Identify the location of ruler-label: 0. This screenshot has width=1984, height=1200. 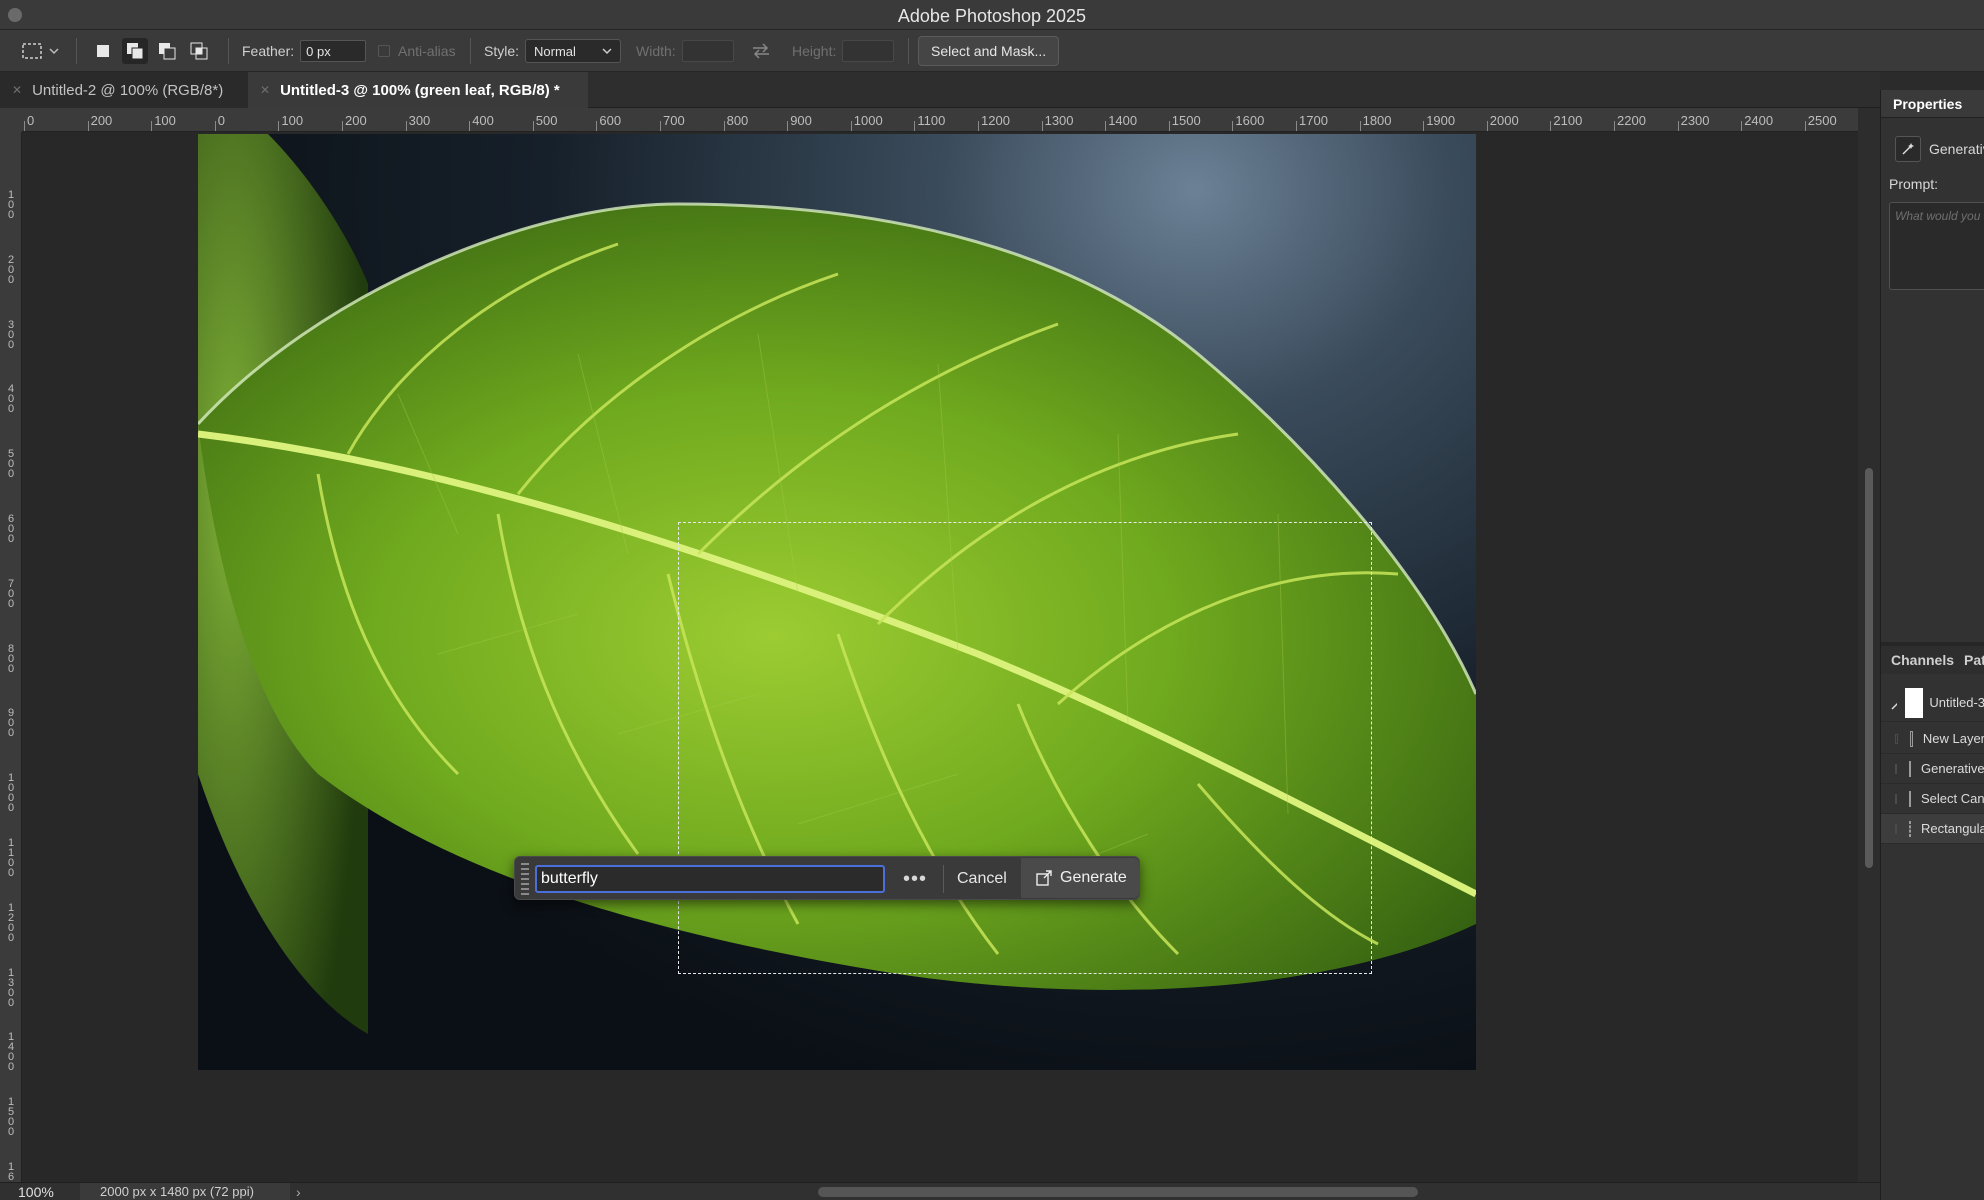
(221, 120).